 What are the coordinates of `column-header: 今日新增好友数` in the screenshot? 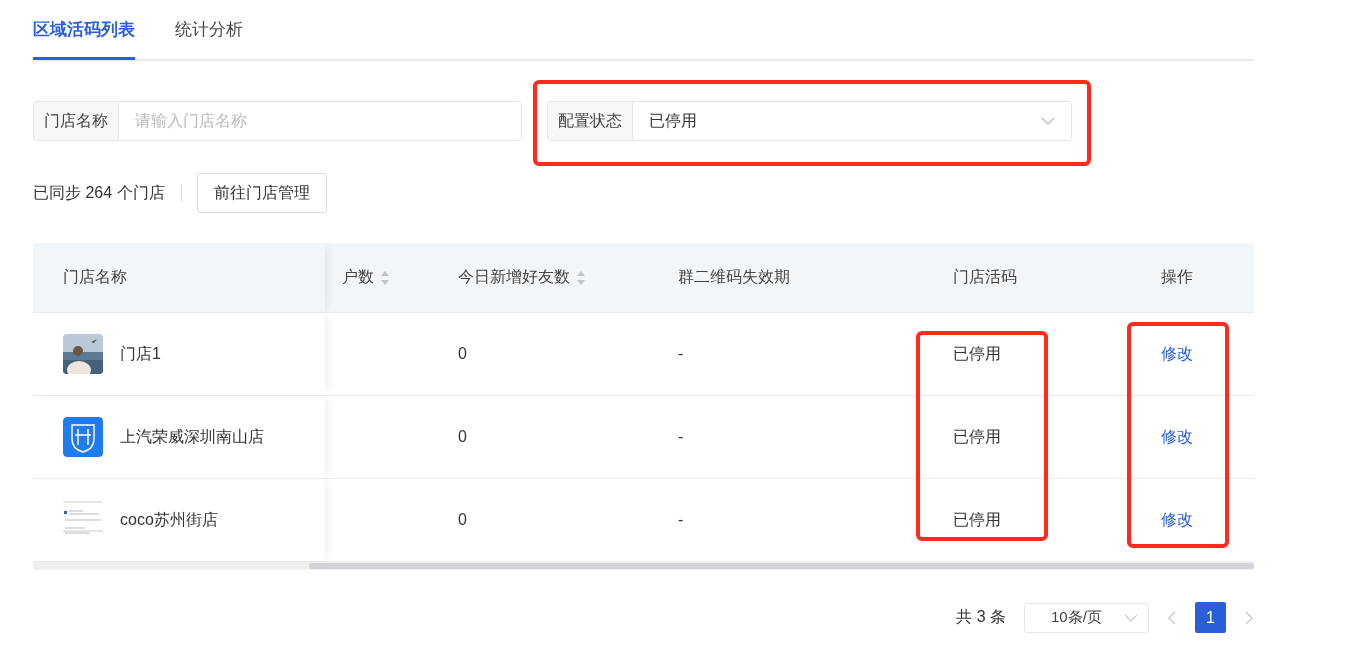 It's located at (514, 277).